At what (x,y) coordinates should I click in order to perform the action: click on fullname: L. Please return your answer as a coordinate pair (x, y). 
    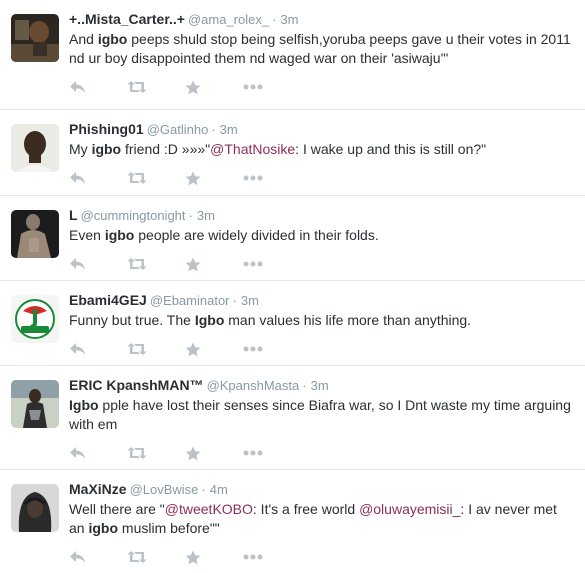
    Looking at the image, I should click on (73, 215).